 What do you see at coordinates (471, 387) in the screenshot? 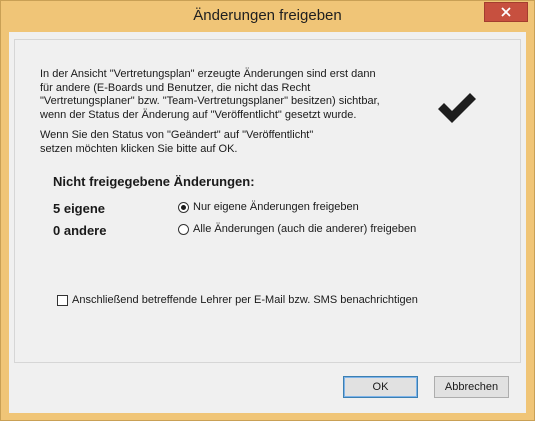
I see `cancel-button: Abbrechen` at bounding box center [471, 387].